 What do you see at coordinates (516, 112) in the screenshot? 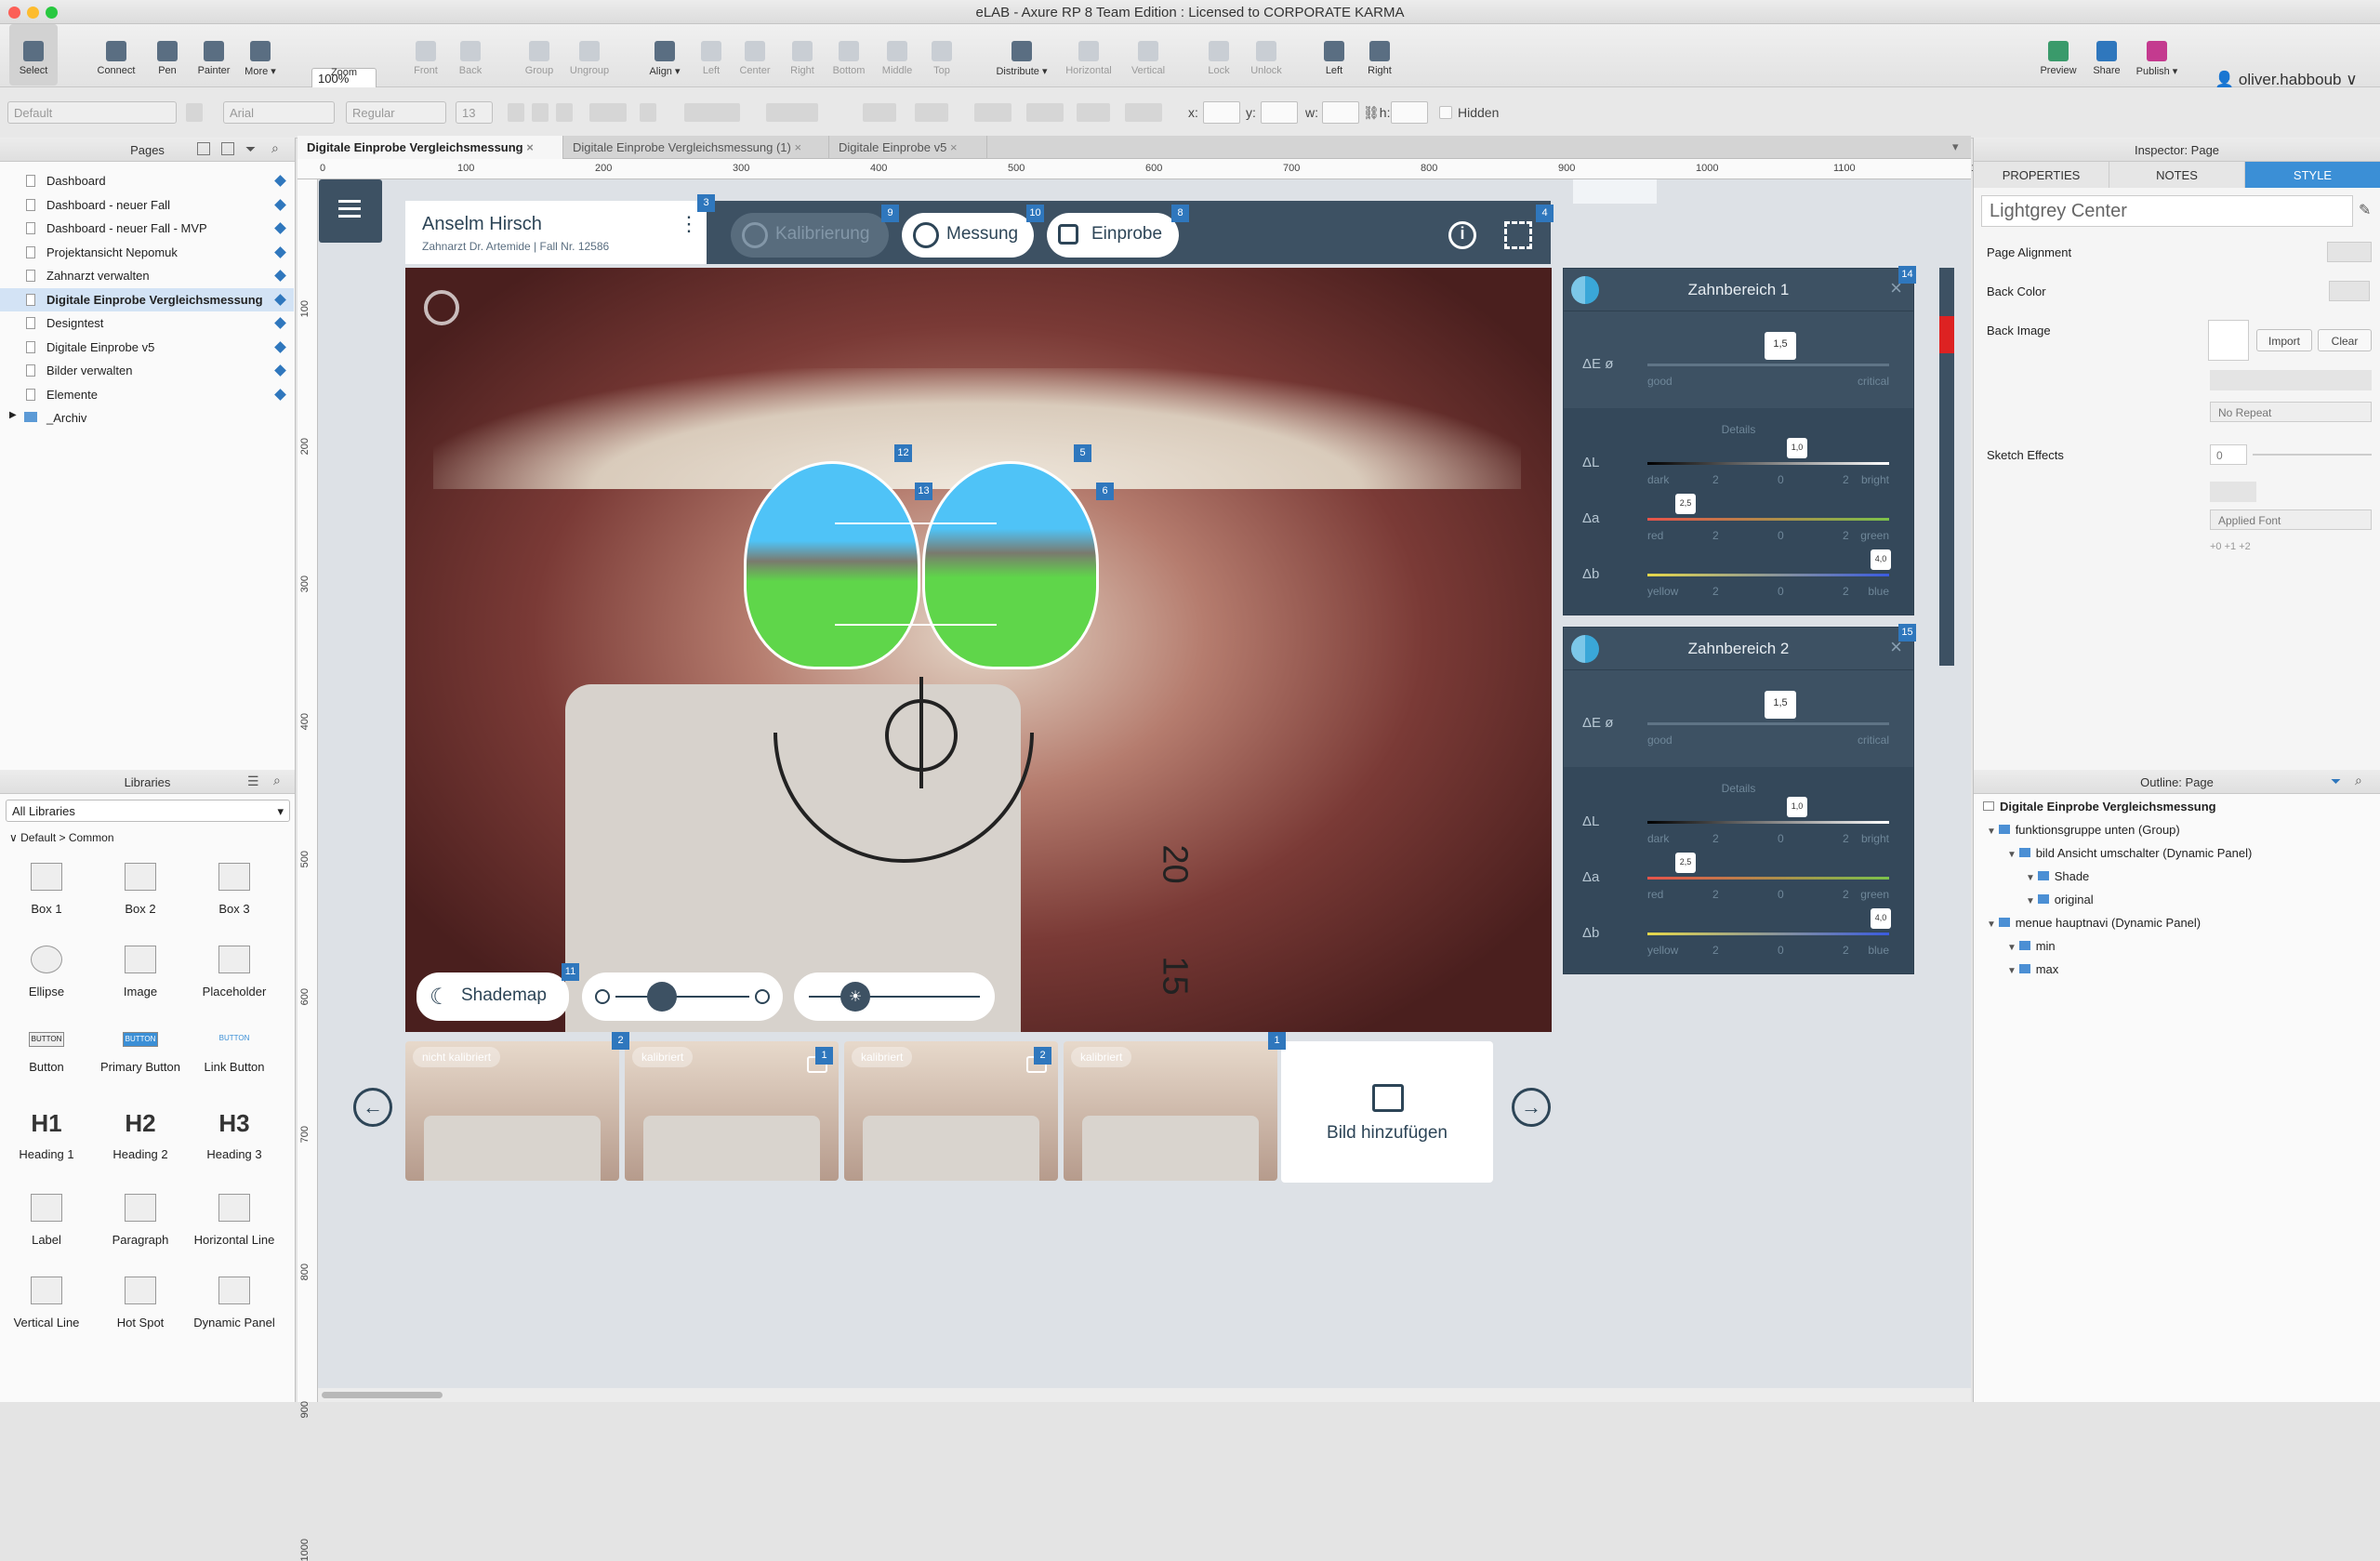
I see `bold-icon` at bounding box center [516, 112].